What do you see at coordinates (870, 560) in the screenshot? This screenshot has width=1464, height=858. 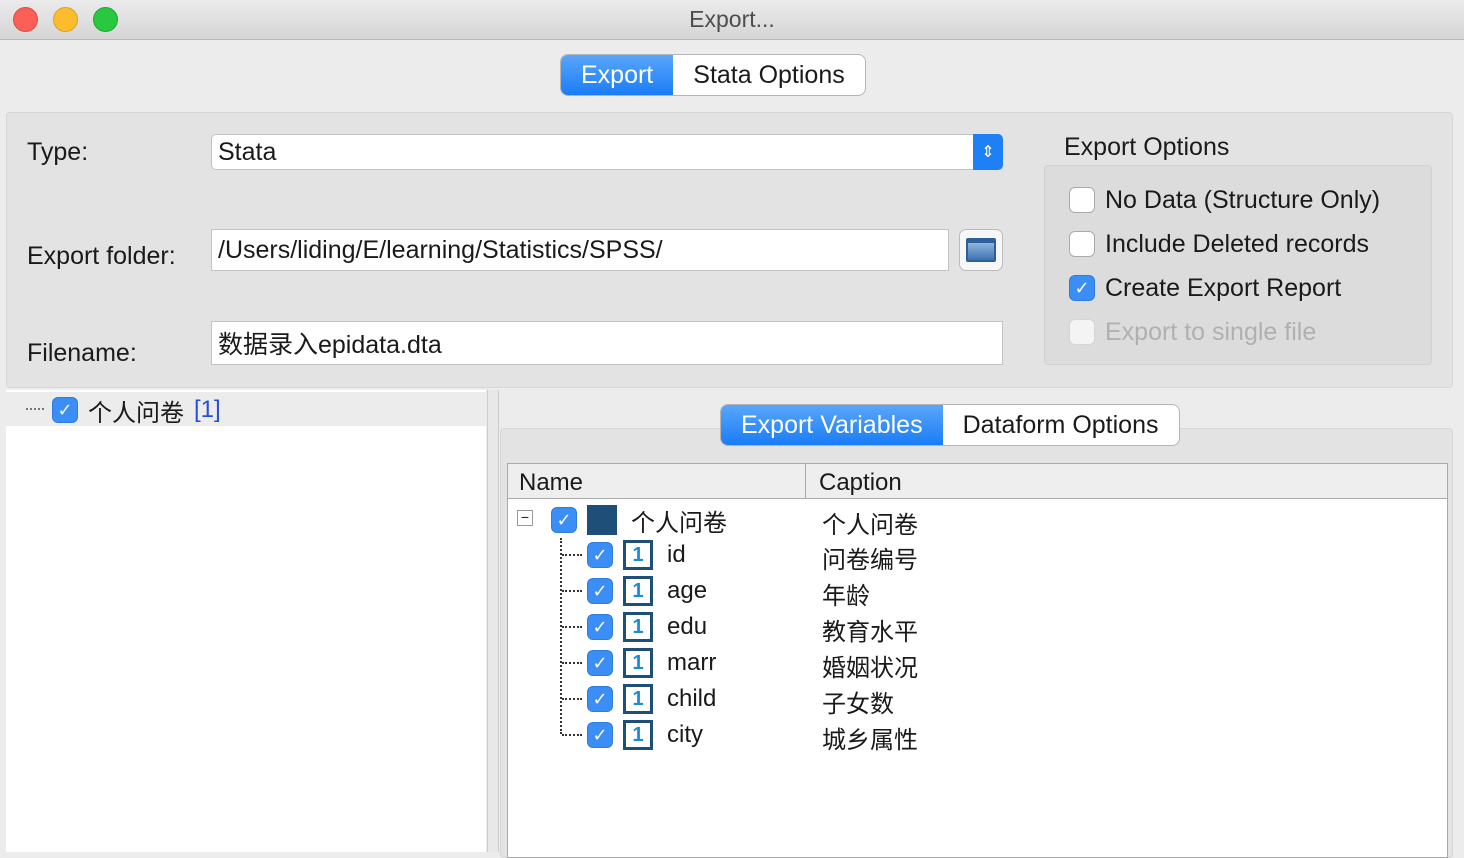 I see `row-caption: 问卷编号` at bounding box center [870, 560].